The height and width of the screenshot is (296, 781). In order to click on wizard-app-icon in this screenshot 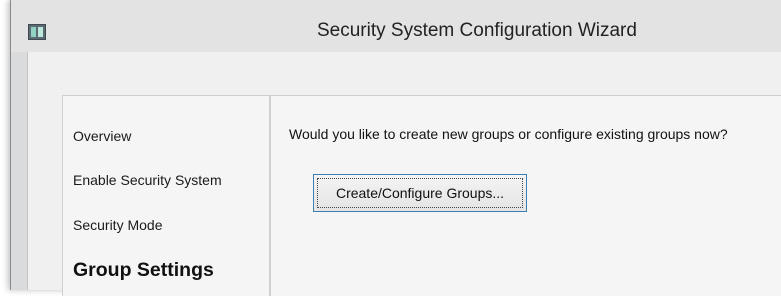, I will do `click(37, 32)`.